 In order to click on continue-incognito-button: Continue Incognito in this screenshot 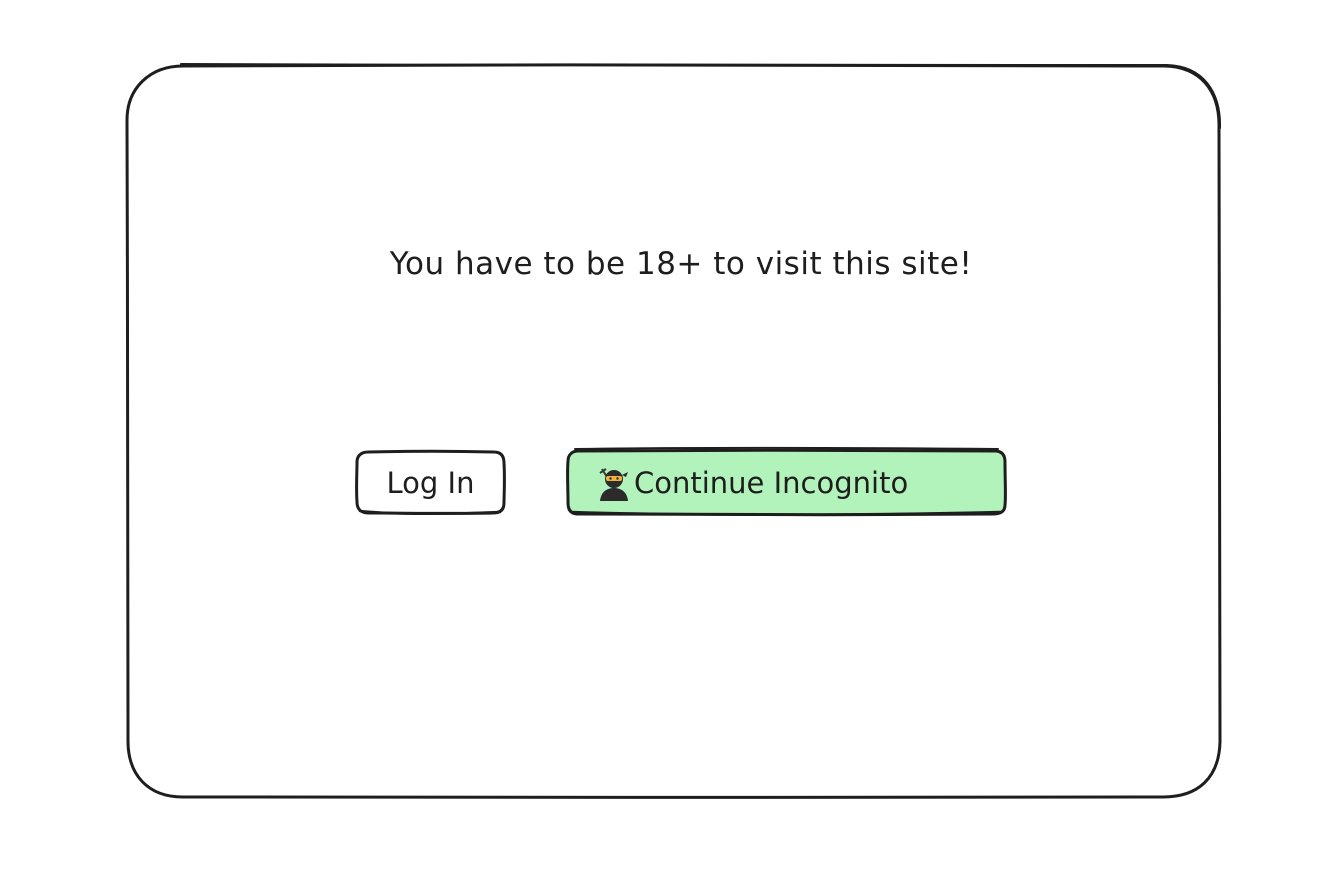, I will do `click(786, 482)`.